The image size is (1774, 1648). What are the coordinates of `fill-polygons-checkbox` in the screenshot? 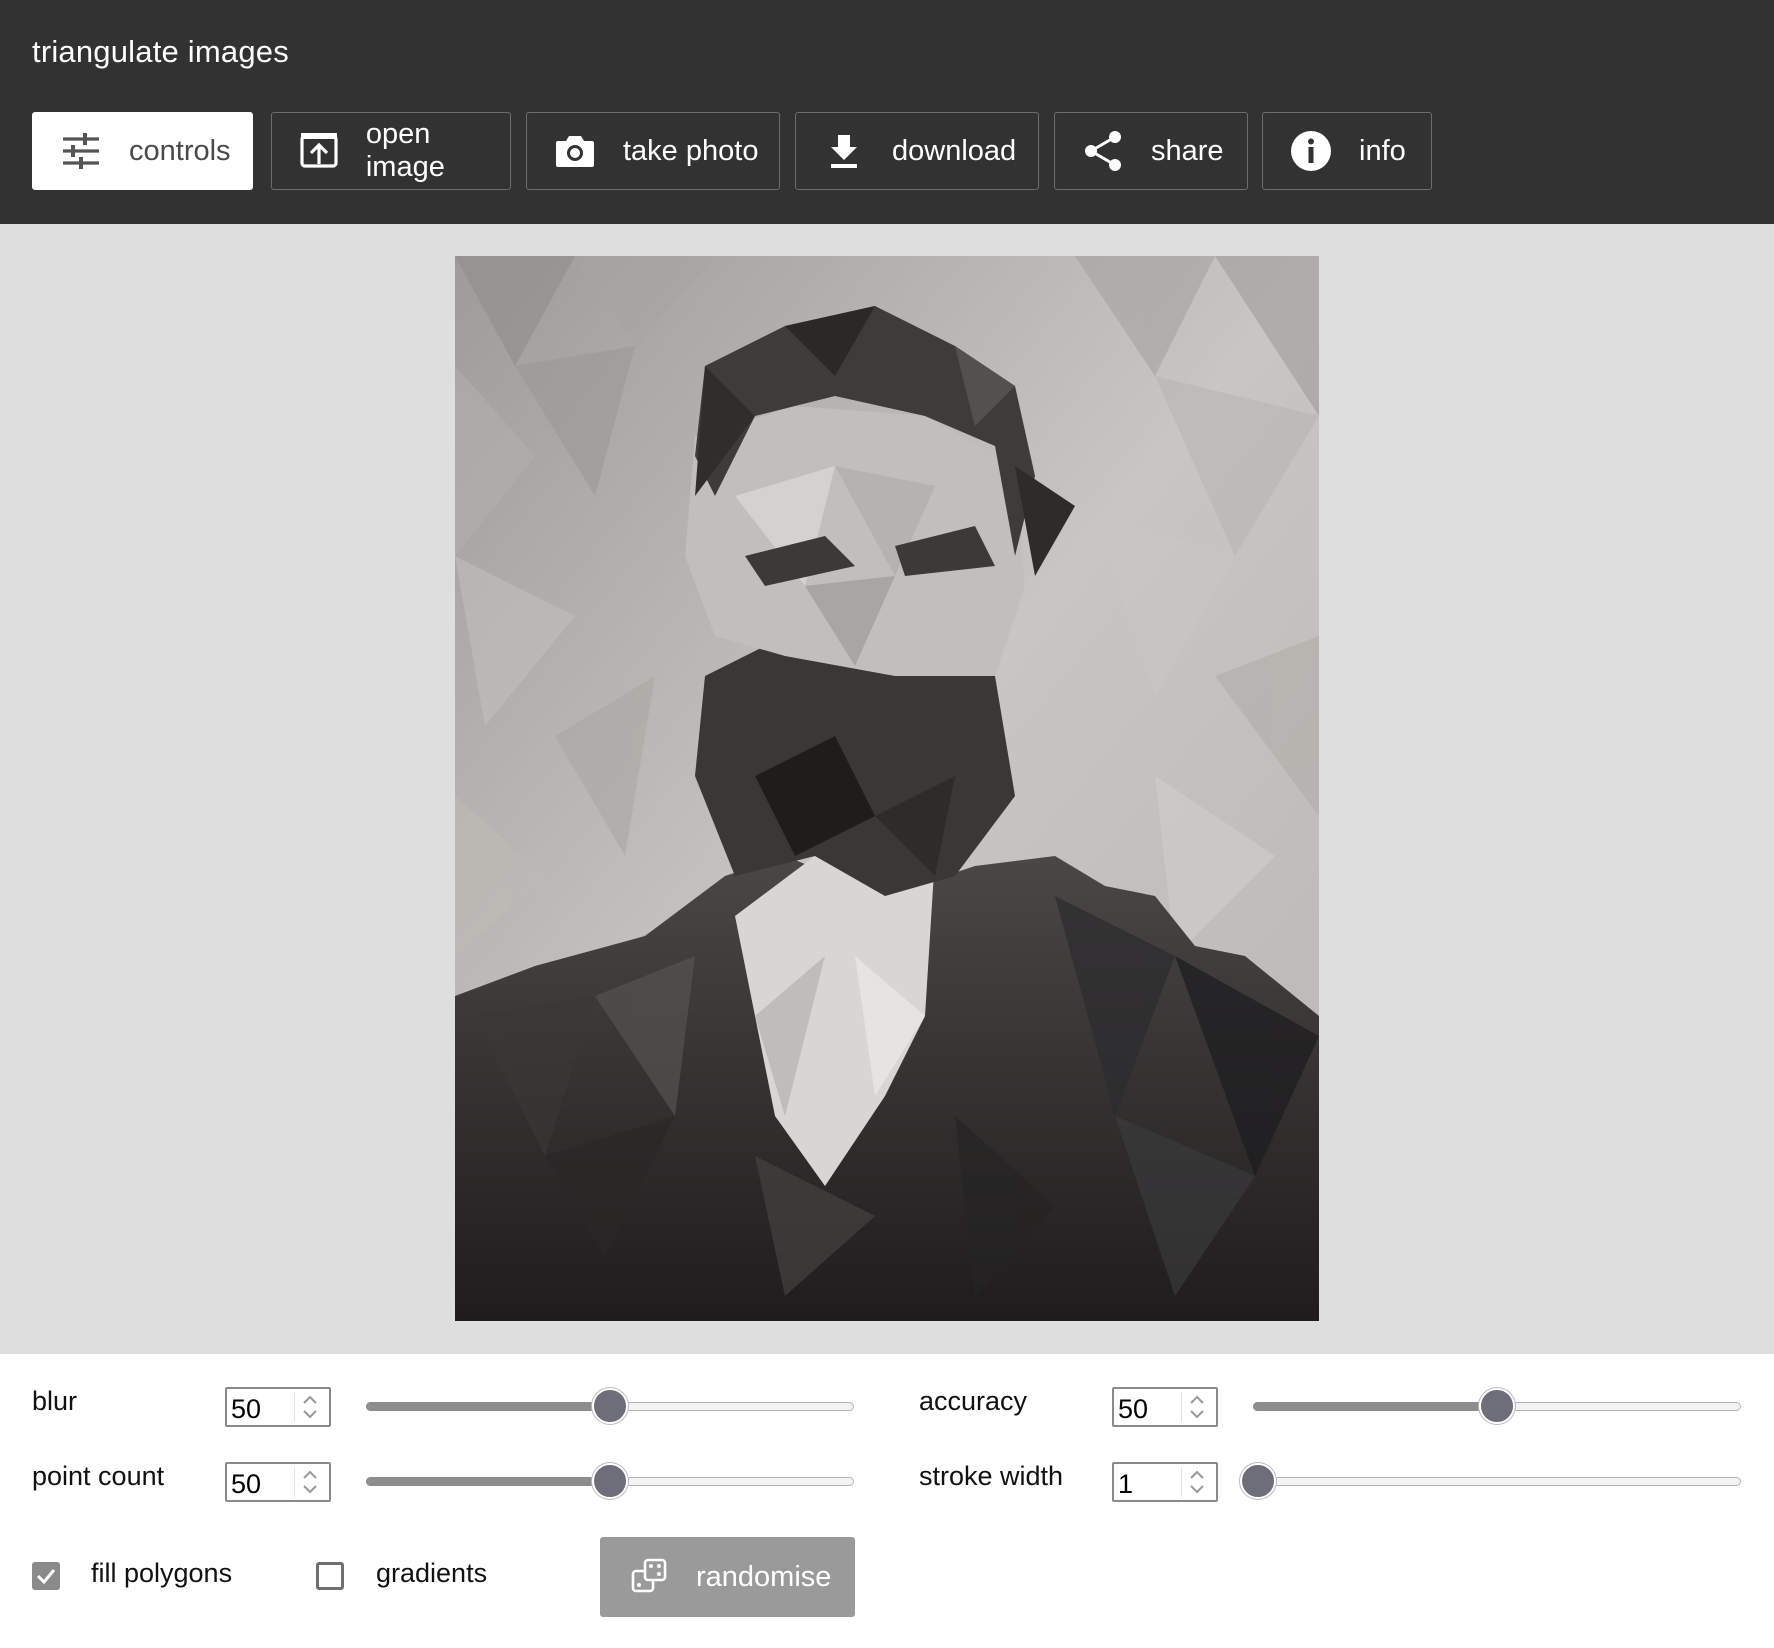 It's located at (46, 1576).